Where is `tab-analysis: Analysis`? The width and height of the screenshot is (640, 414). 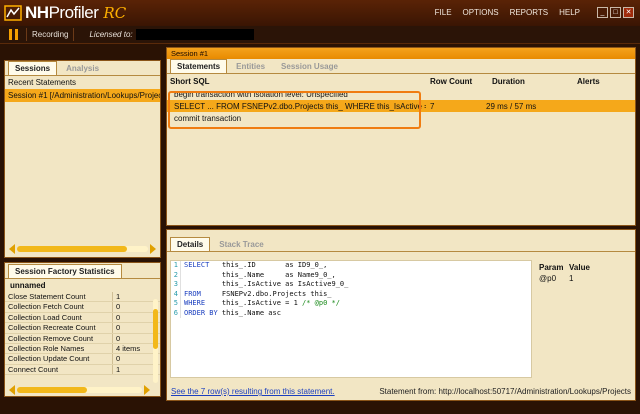
tab-analysis: Analysis is located at coordinates (82, 68).